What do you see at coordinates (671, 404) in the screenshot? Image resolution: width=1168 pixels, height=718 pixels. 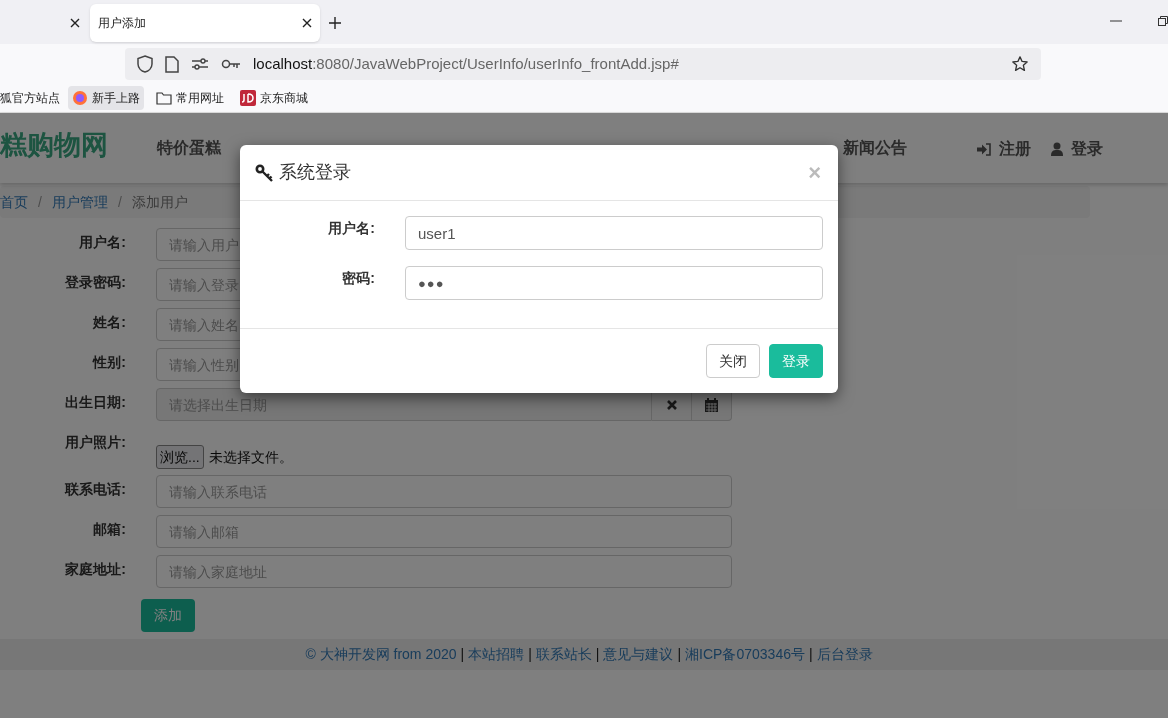 I see `clear-icon` at bounding box center [671, 404].